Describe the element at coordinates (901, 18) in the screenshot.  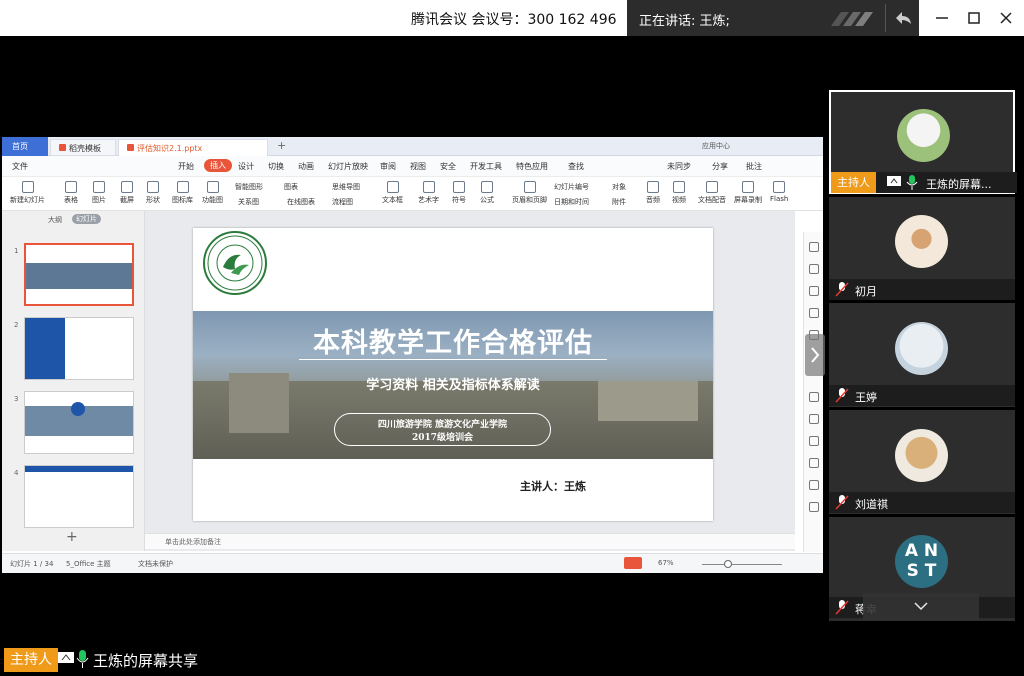
I see `back-icon` at that location.